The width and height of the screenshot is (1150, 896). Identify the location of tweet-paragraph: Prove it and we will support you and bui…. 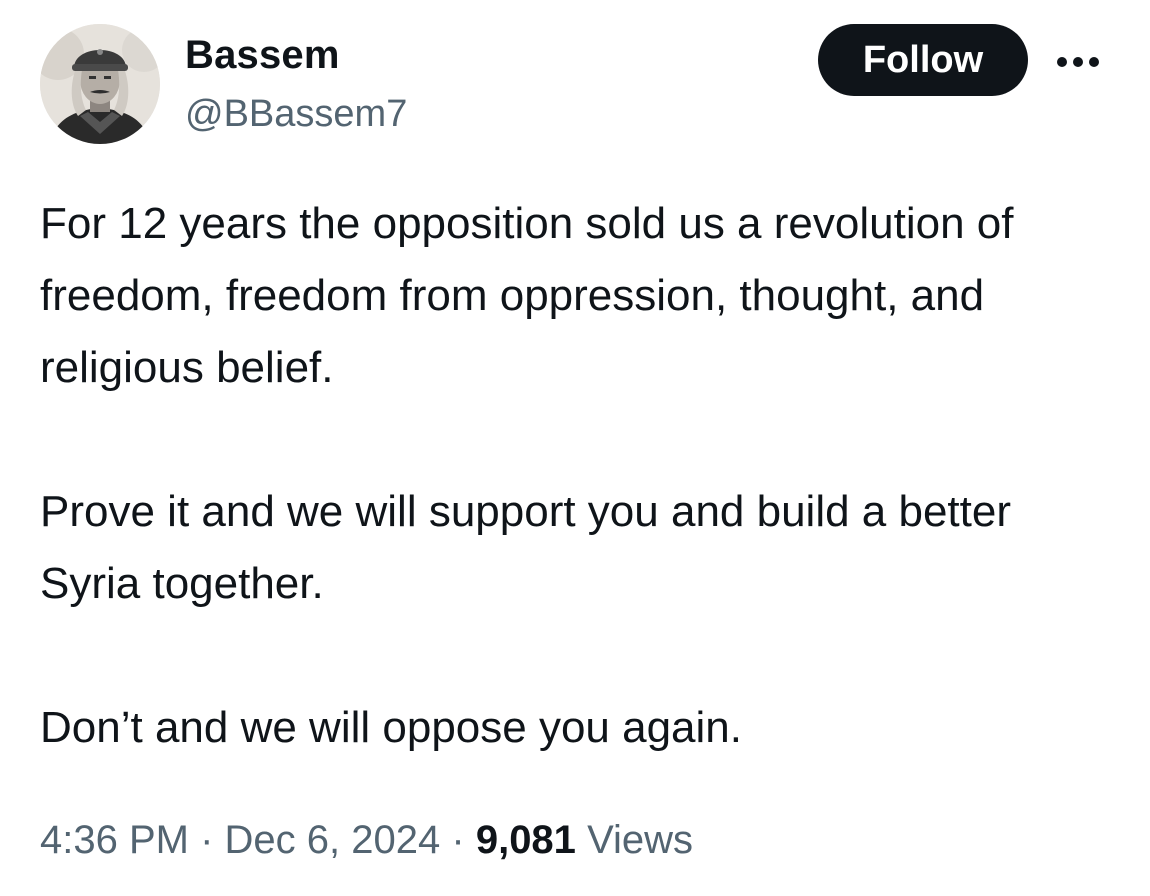
(526, 547).